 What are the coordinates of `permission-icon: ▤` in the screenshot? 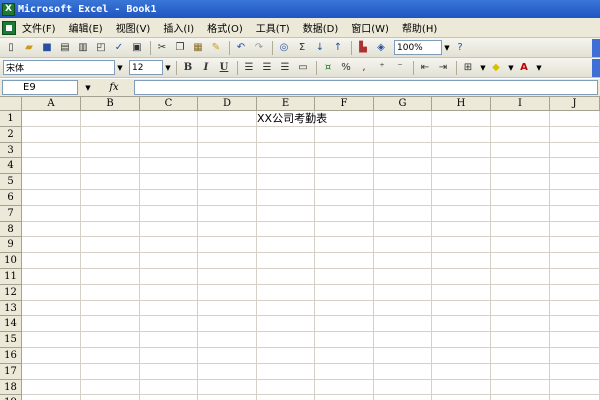 It's located at (65, 48).